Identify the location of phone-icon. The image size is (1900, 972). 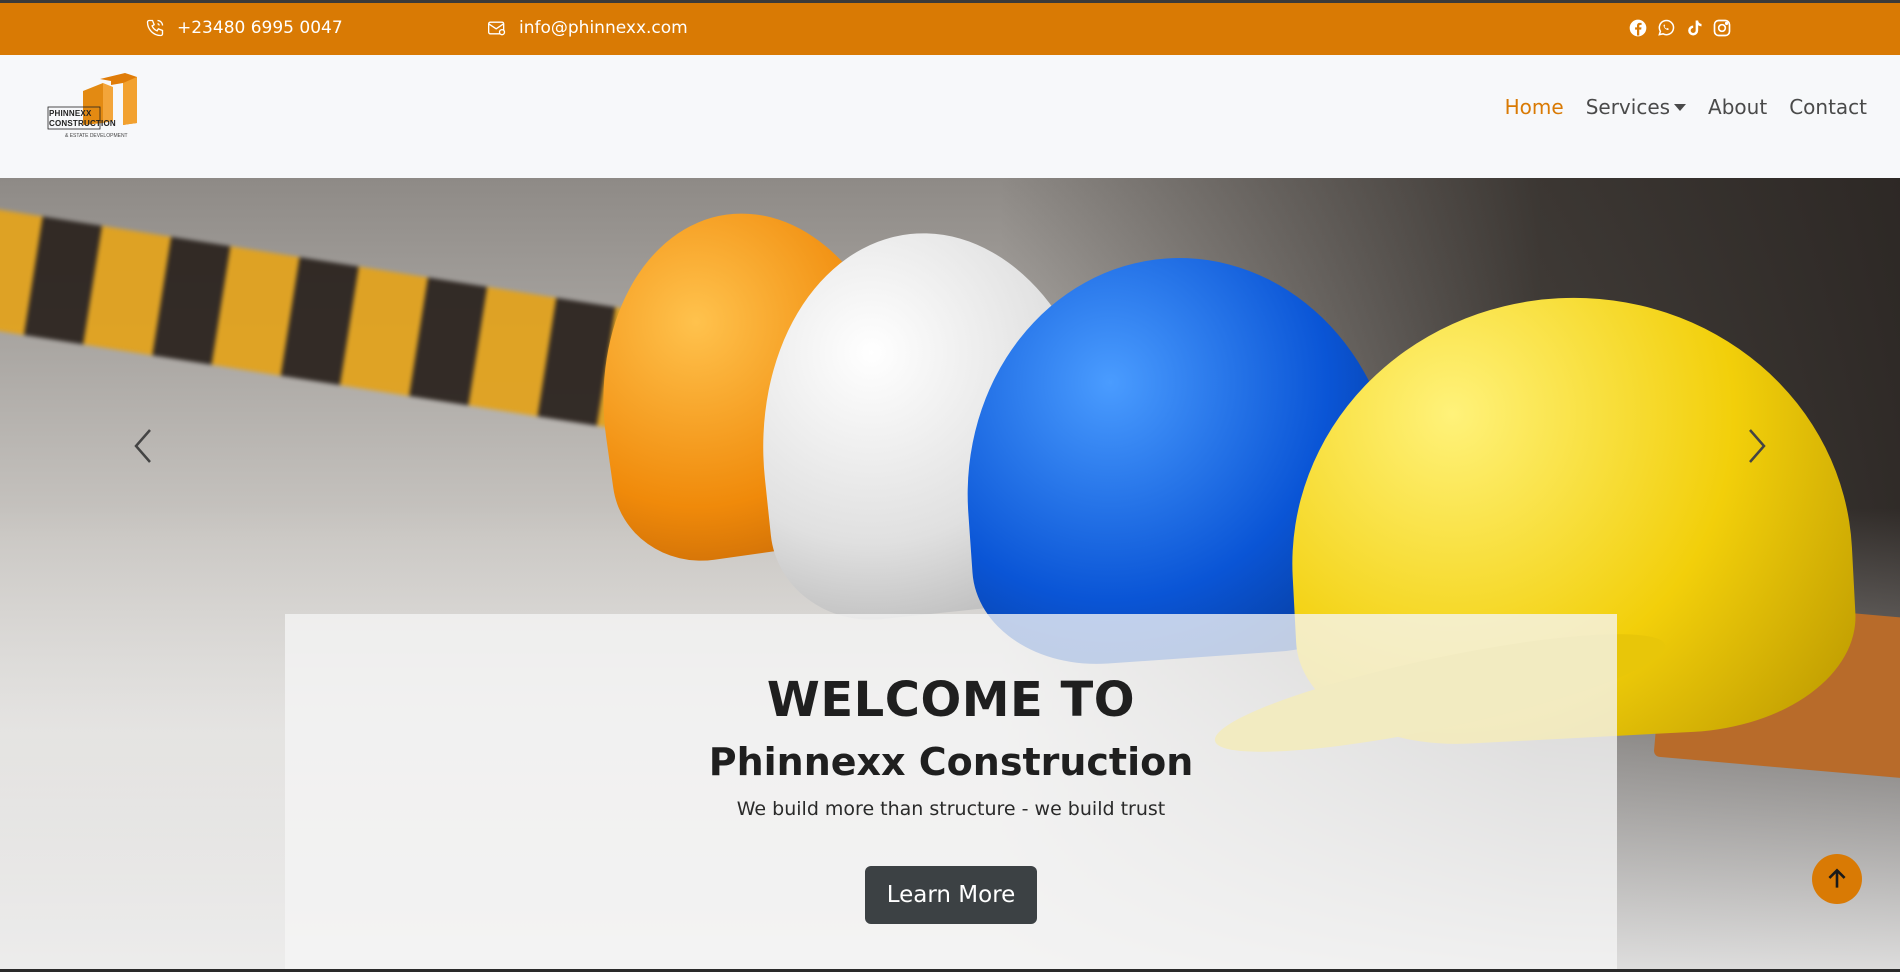
(155, 28).